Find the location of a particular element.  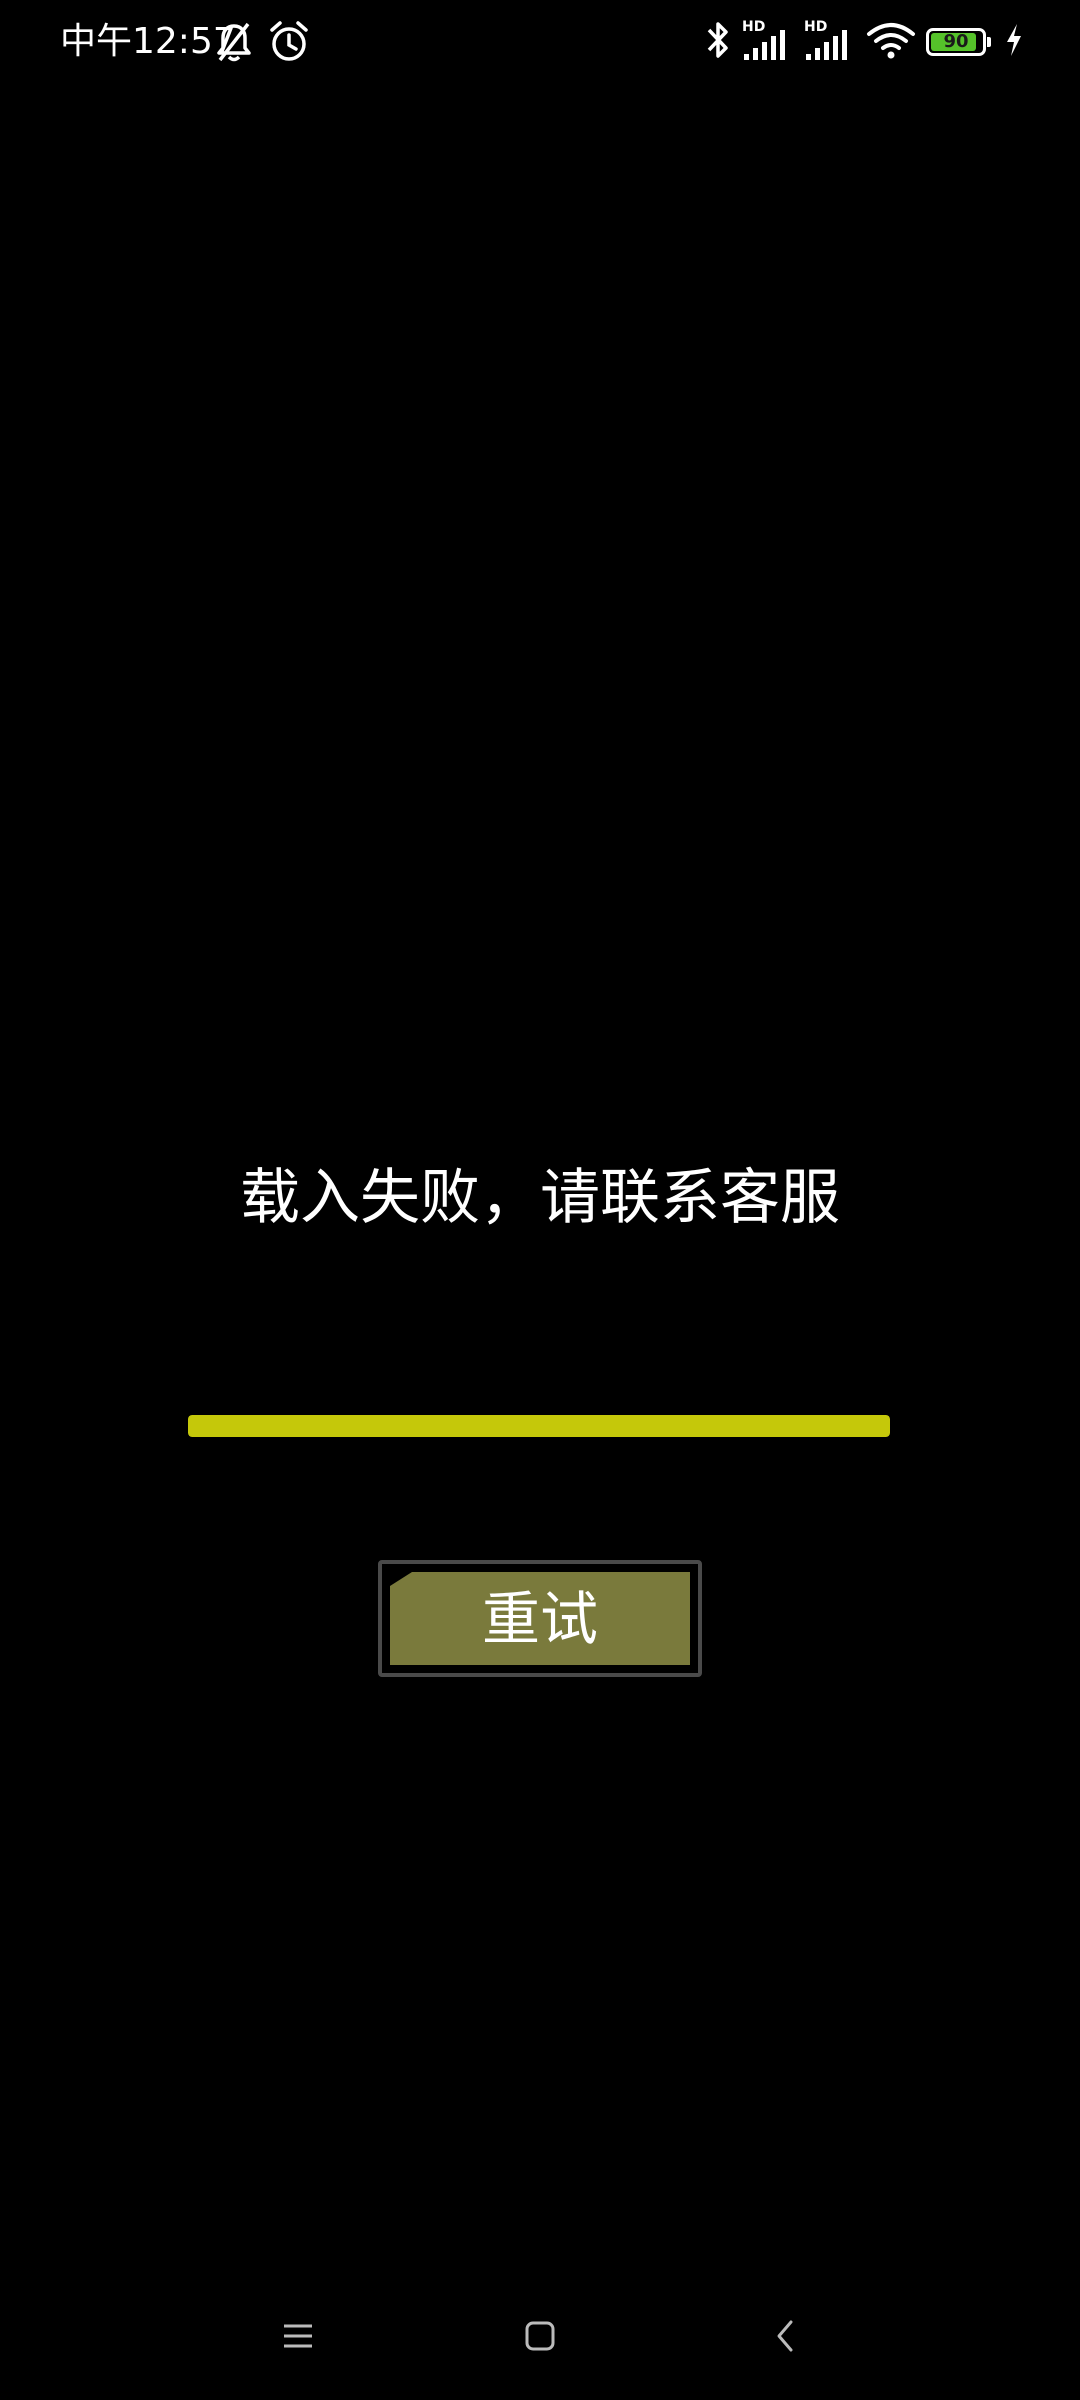

retry-button-face: 重试 is located at coordinates (540, 1618).